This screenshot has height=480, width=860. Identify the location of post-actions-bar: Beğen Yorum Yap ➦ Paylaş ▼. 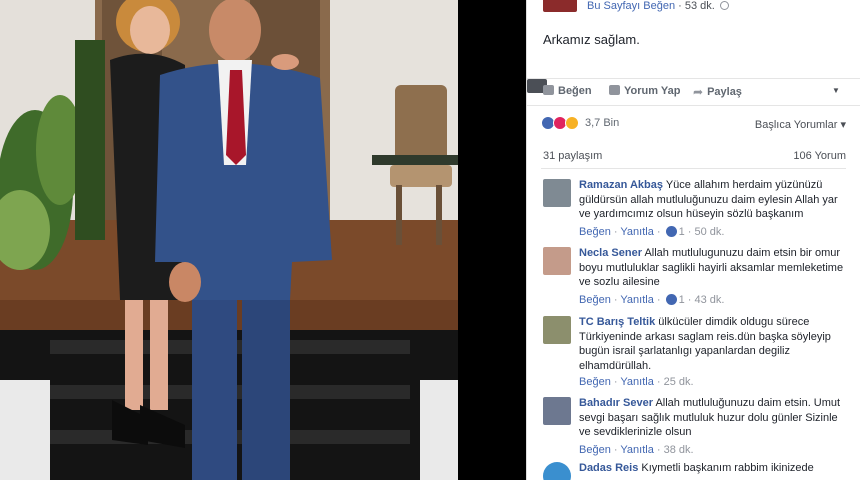
(693, 92).